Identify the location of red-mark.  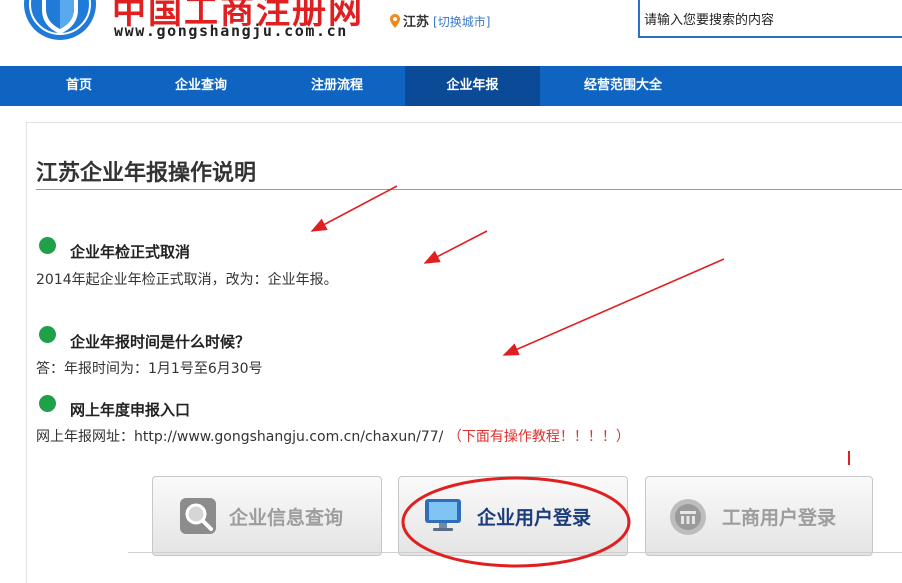
(849, 458).